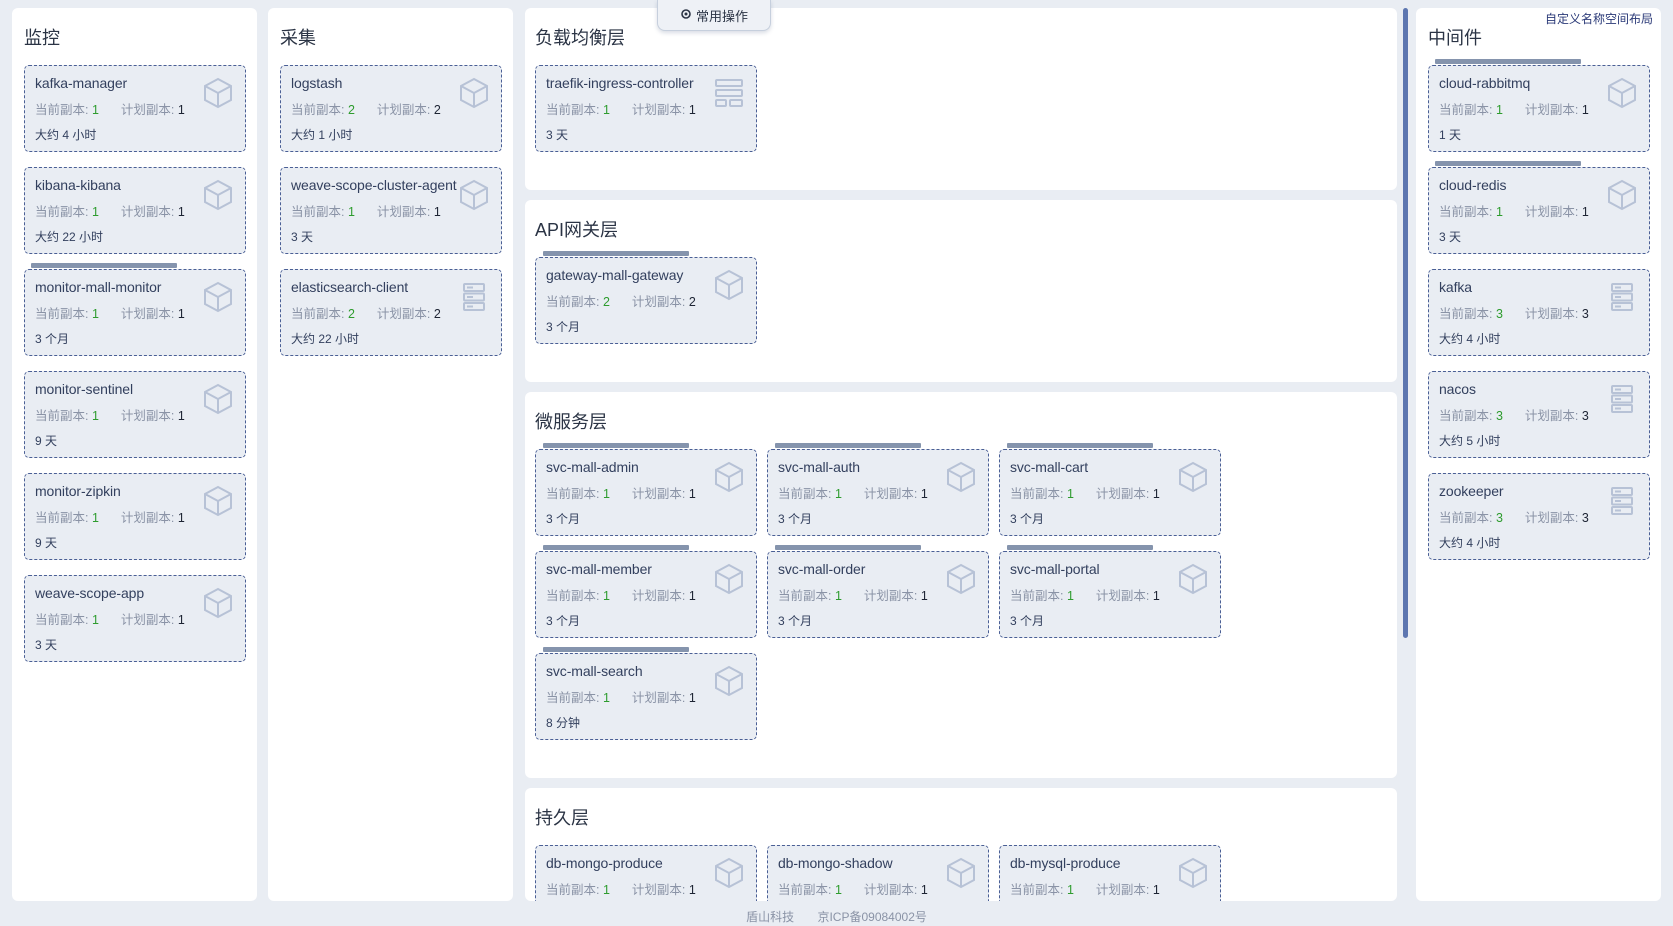 The height and width of the screenshot is (926, 1673). What do you see at coordinates (135, 312) in the screenshot?
I see `workload-card: monitor-mall-monitor 当前副本: 1 计划副本: 13 个月` at bounding box center [135, 312].